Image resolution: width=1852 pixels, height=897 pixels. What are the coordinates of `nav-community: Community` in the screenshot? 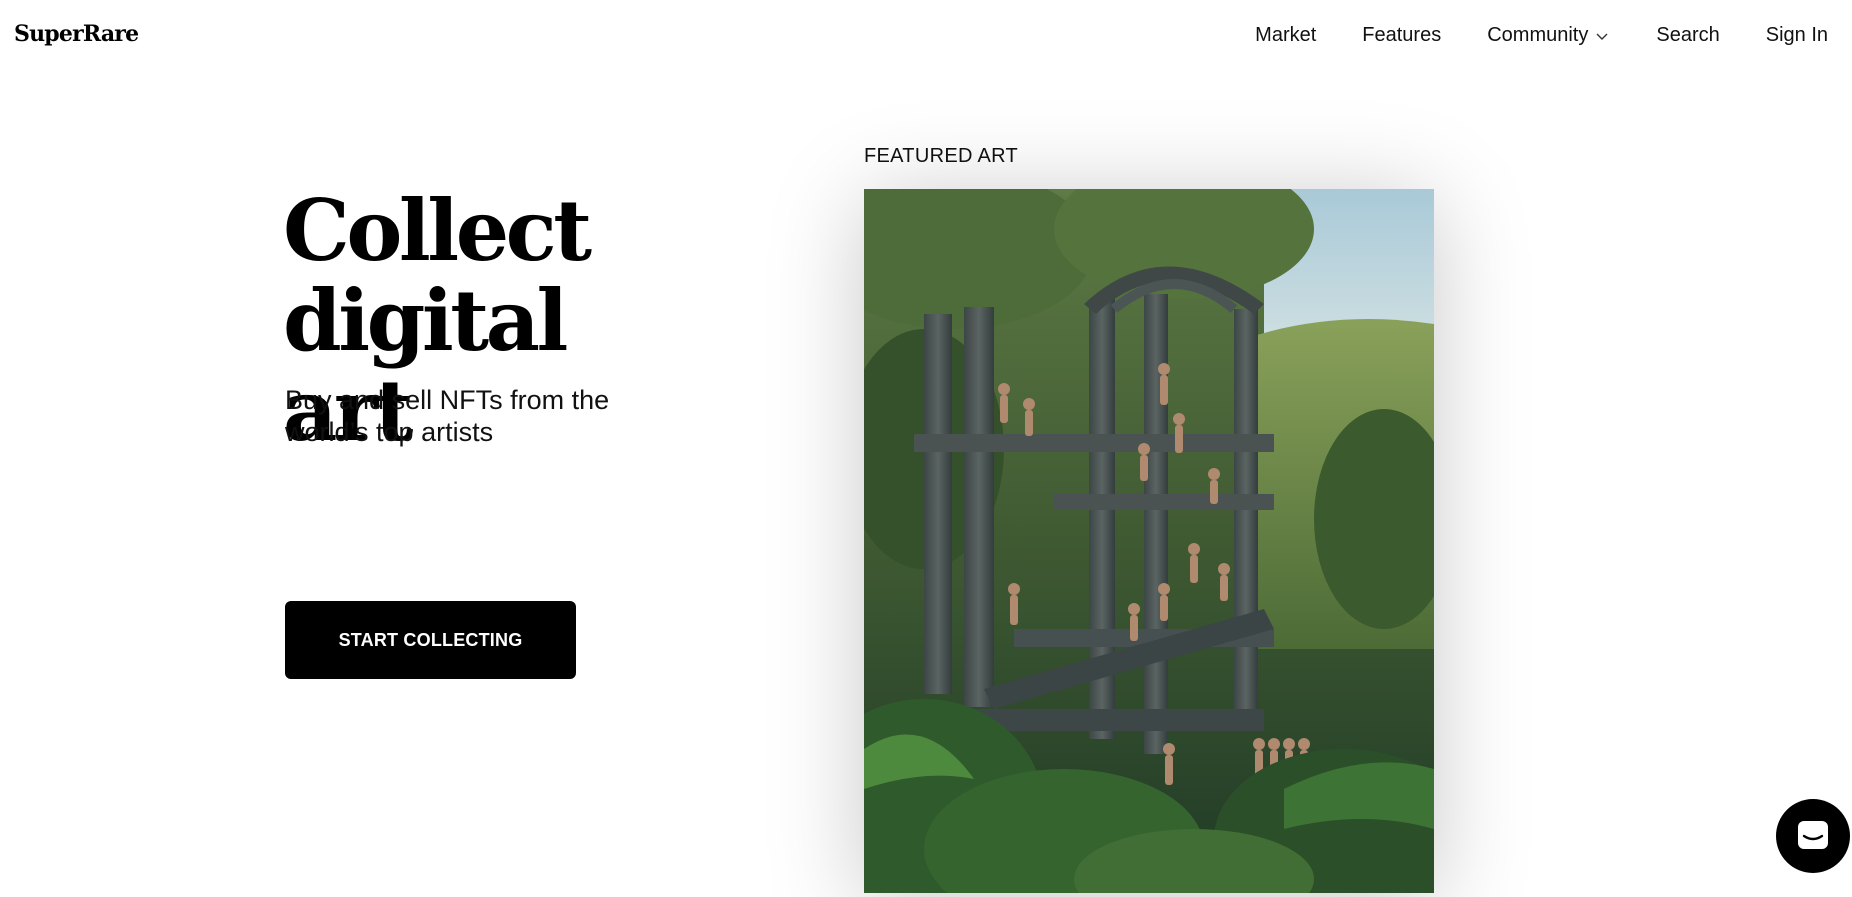 It's located at (1548, 35).